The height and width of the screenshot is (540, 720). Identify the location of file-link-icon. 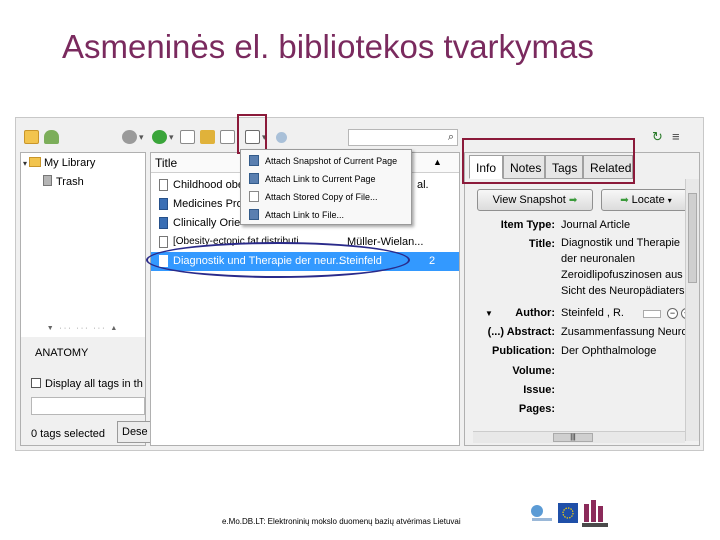
(254, 214).